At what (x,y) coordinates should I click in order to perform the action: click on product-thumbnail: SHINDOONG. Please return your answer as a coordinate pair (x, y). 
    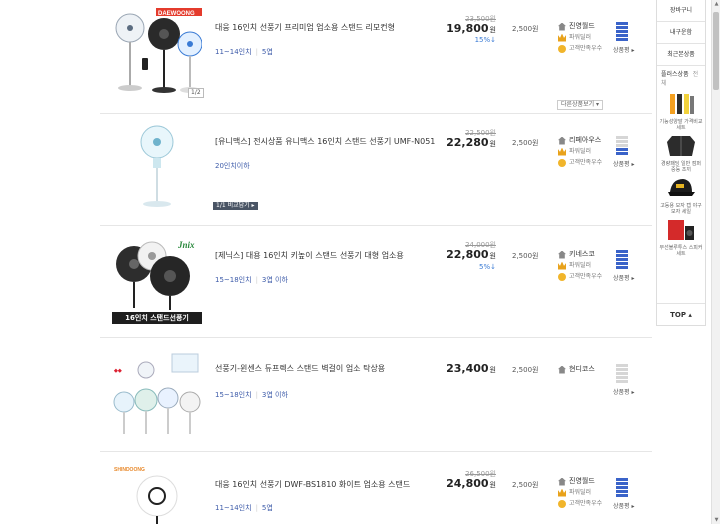
    Looking at the image, I should click on (157, 494).